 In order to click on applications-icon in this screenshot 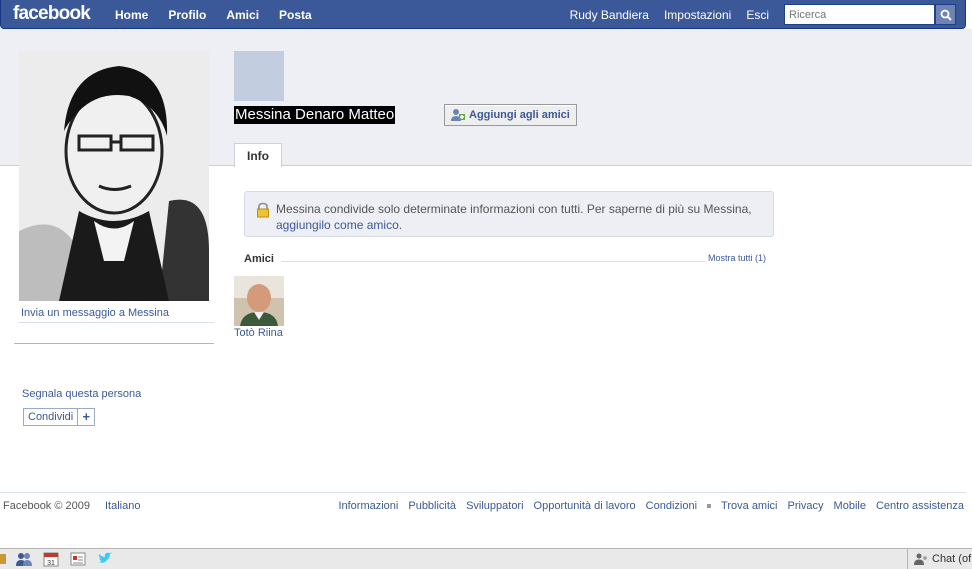, I will do `click(3, 559)`.